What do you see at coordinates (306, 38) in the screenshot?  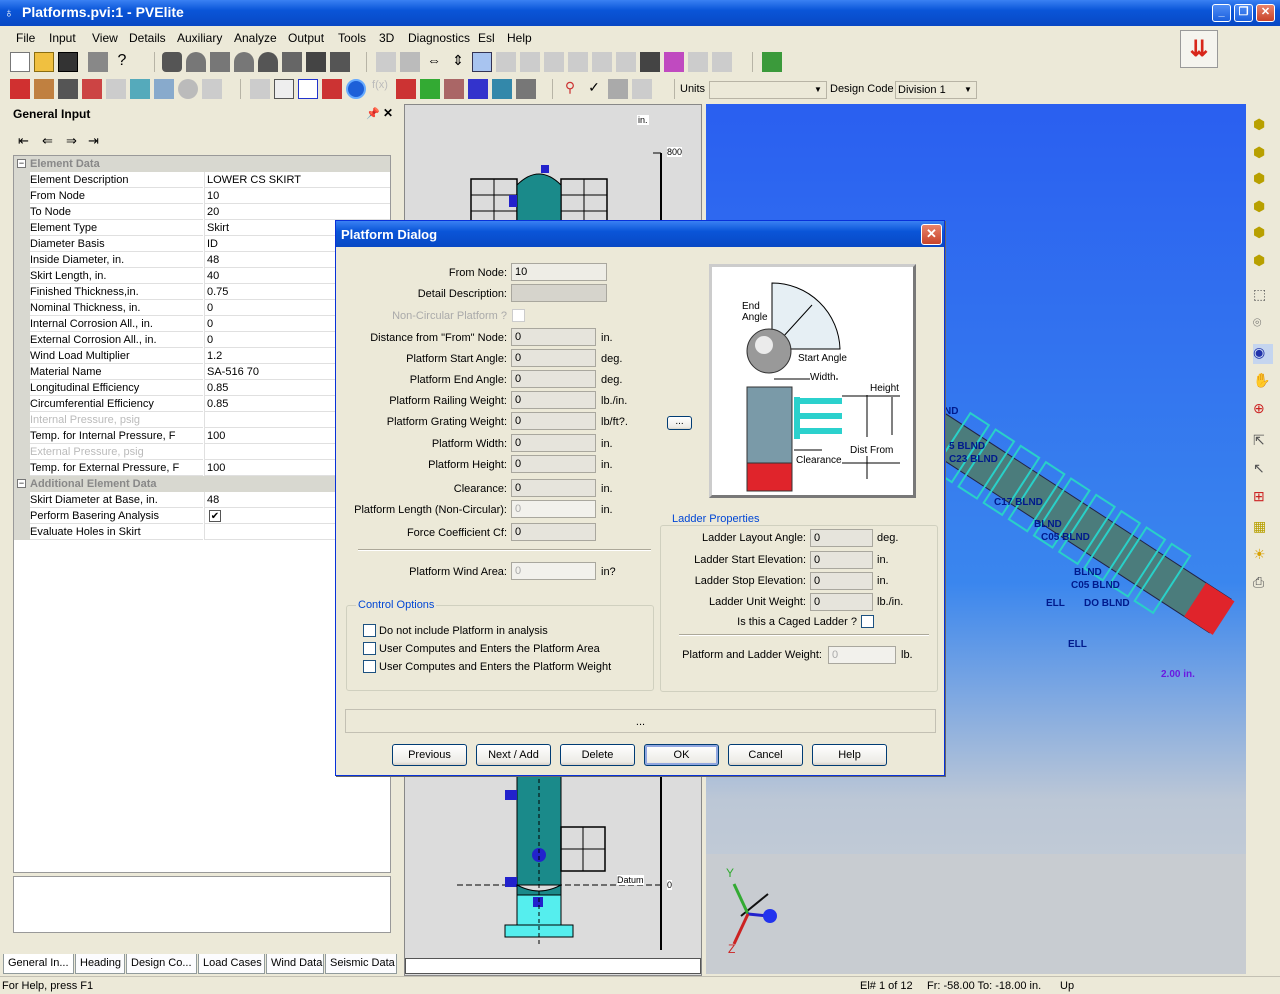 I see `menu-output: Output` at bounding box center [306, 38].